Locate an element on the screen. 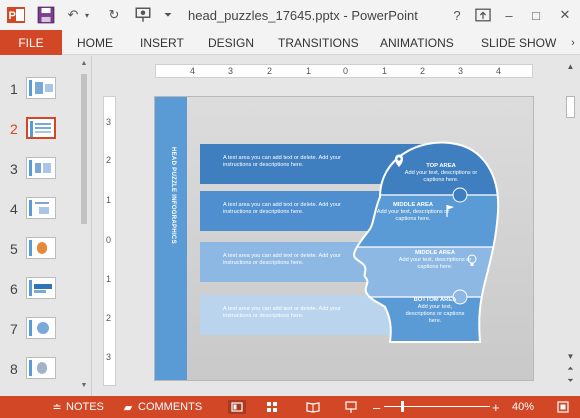 This screenshot has width=580, height=418. minimize-button: – is located at coordinates (509, 15).